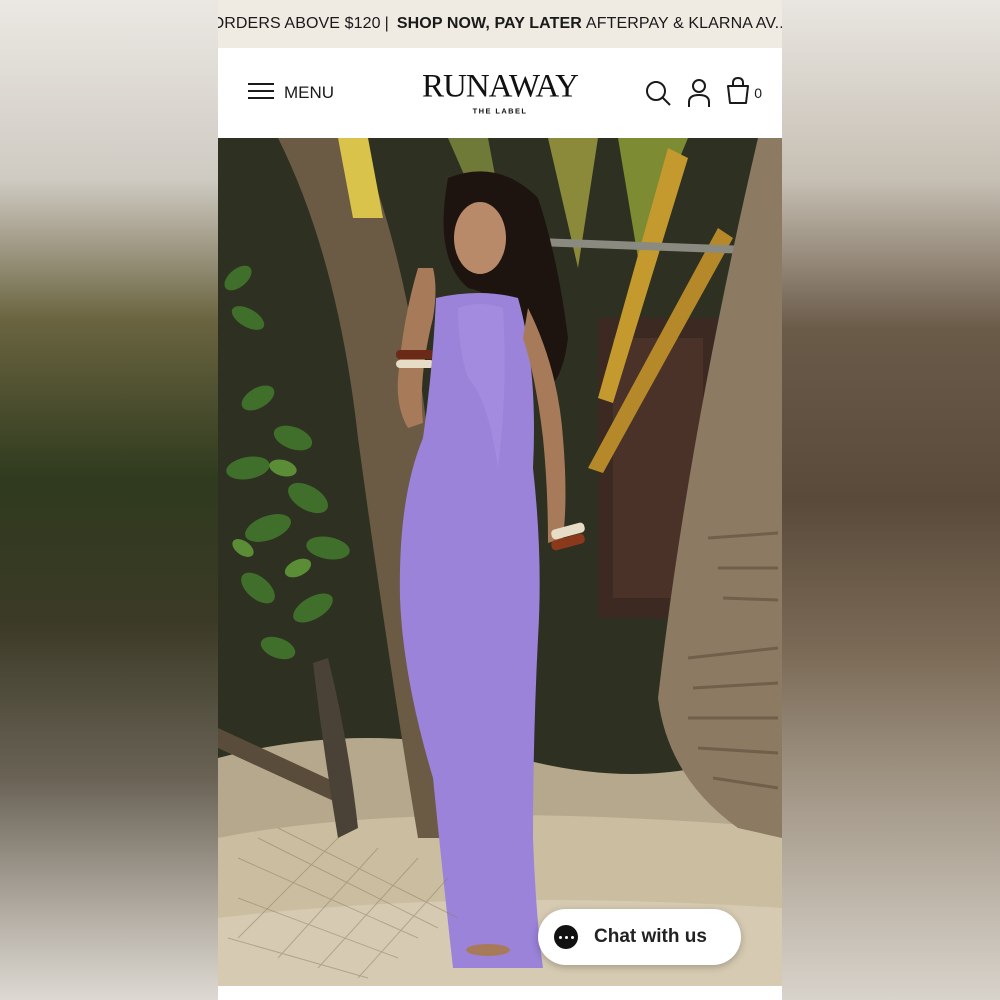  Describe the element at coordinates (566, 937) in the screenshot. I see `chat-bubble-icon` at that location.